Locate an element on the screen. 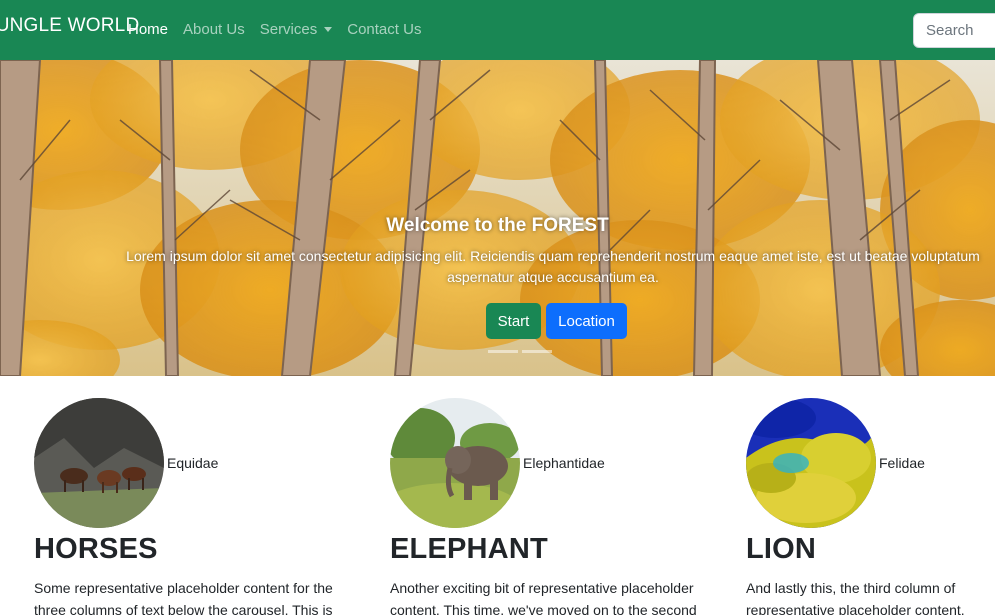  nav-link-home: Home is located at coordinates (148, 29).